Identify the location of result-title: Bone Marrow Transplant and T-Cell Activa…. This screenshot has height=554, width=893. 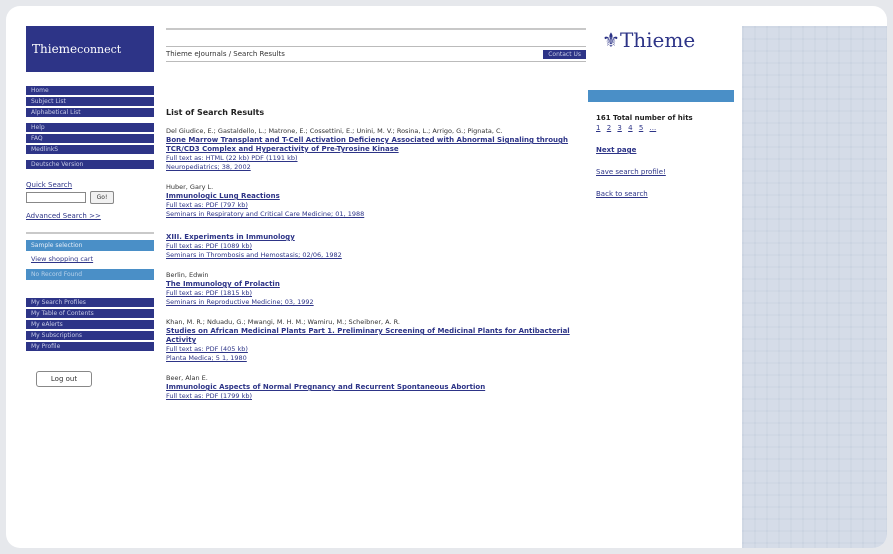
(376, 145).